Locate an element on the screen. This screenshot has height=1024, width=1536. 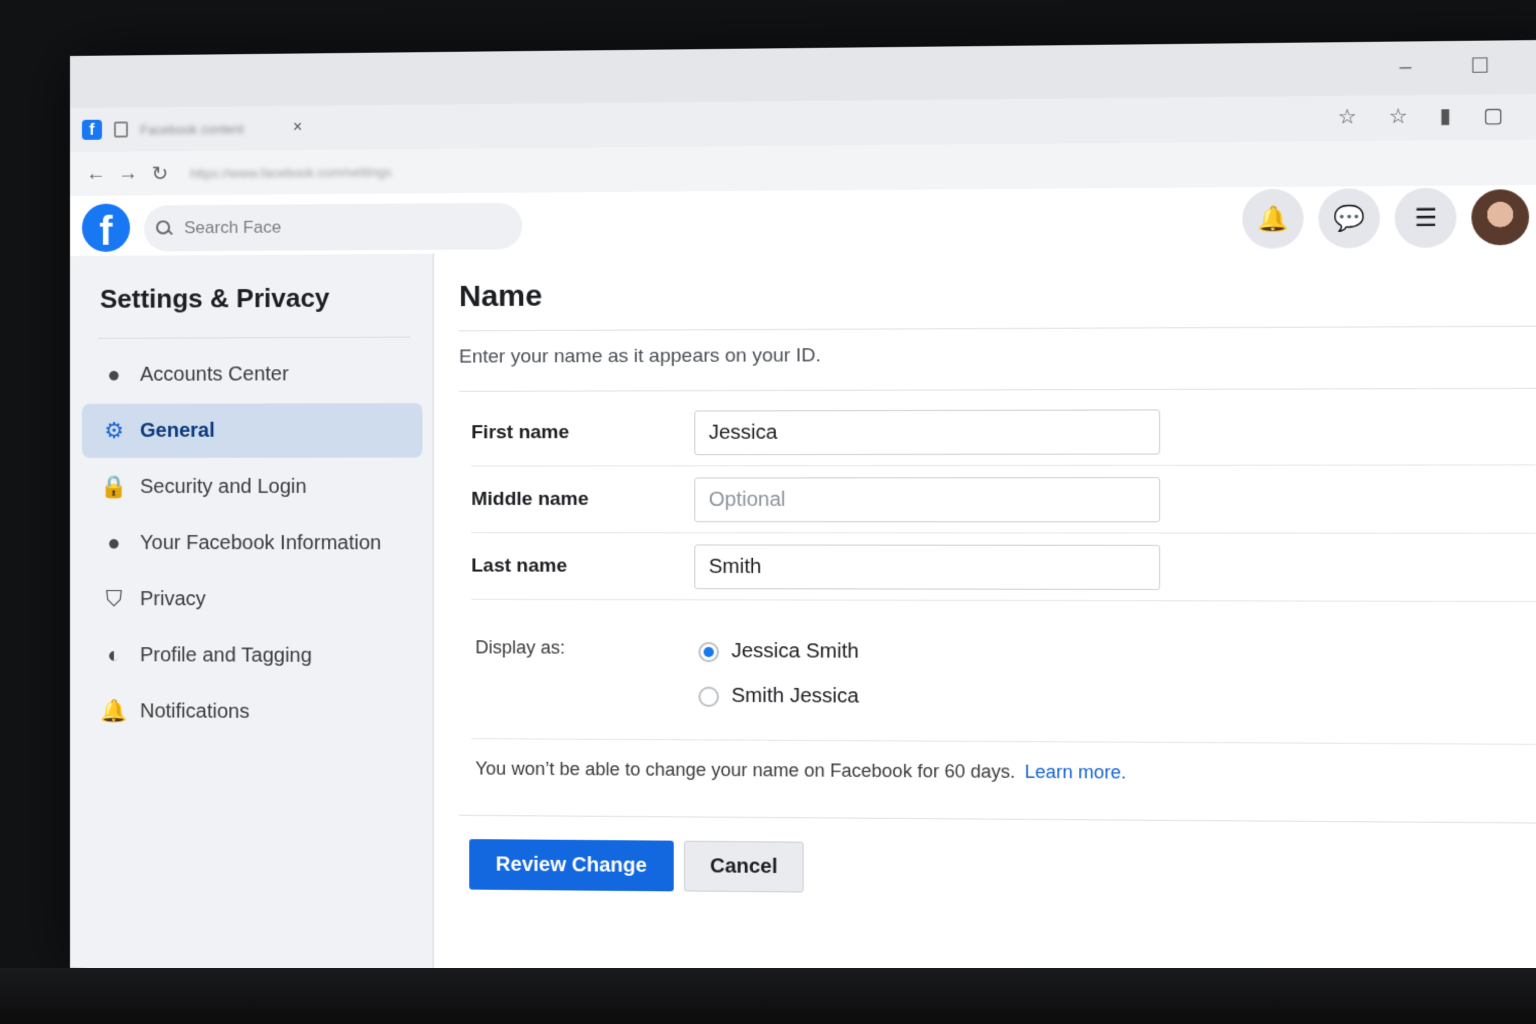
messenger-icon: 💬 is located at coordinates (1349, 218).